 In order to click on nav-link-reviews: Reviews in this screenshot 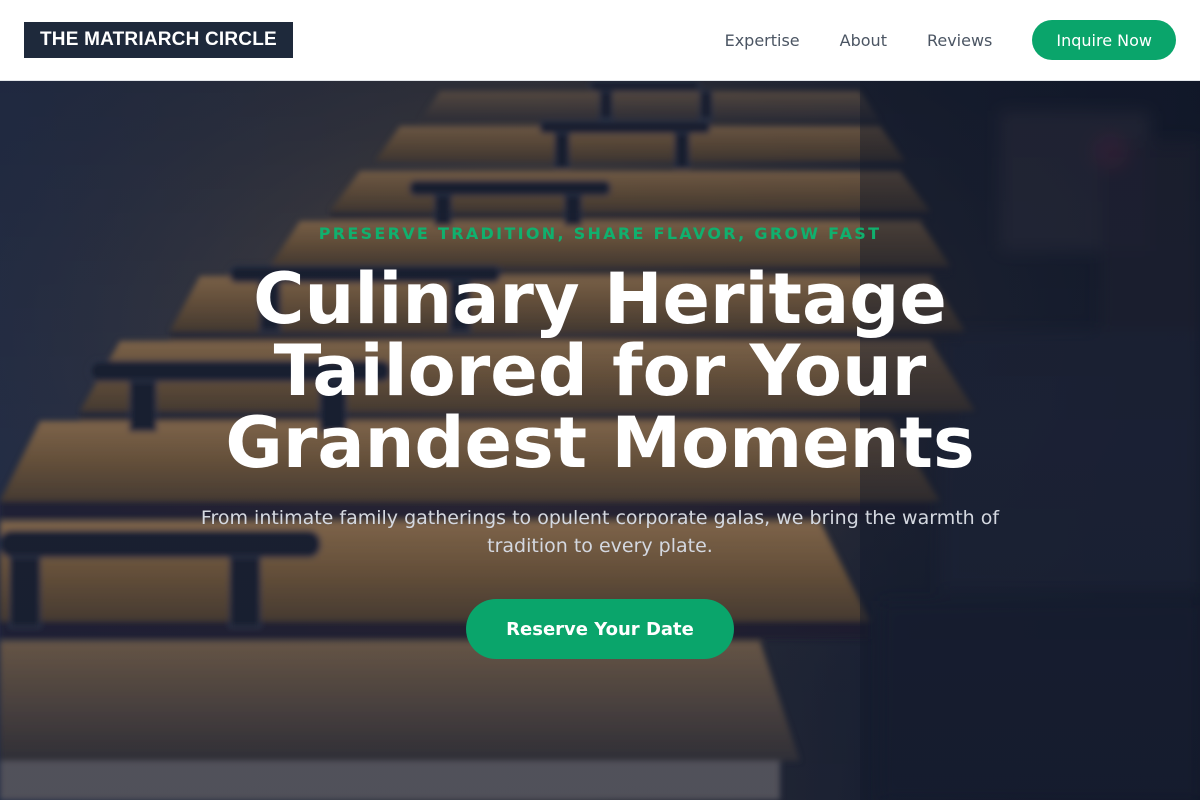, I will do `click(959, 40)`.